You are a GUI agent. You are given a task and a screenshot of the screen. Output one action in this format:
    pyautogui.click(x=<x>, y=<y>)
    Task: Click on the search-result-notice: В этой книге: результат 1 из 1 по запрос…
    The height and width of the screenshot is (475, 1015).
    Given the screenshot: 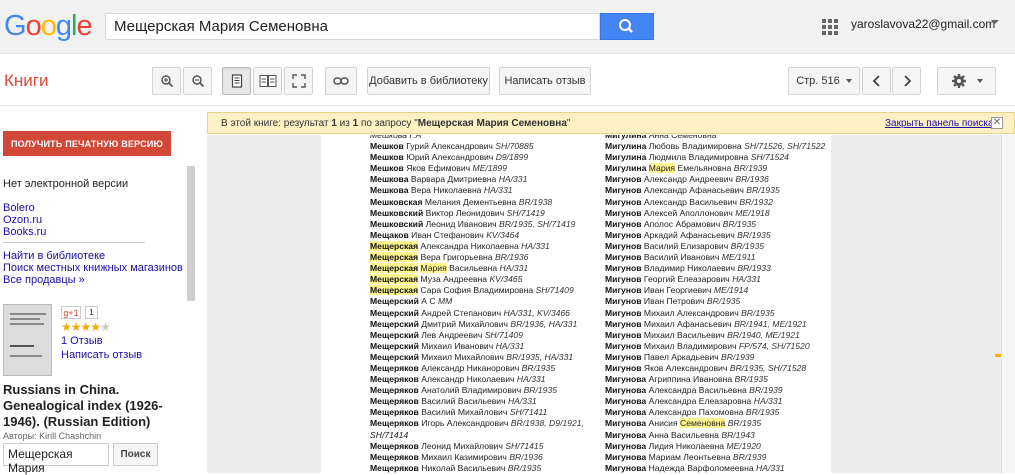 What is the action you would take?
    pyautogui.click(x=611, y=123)
    